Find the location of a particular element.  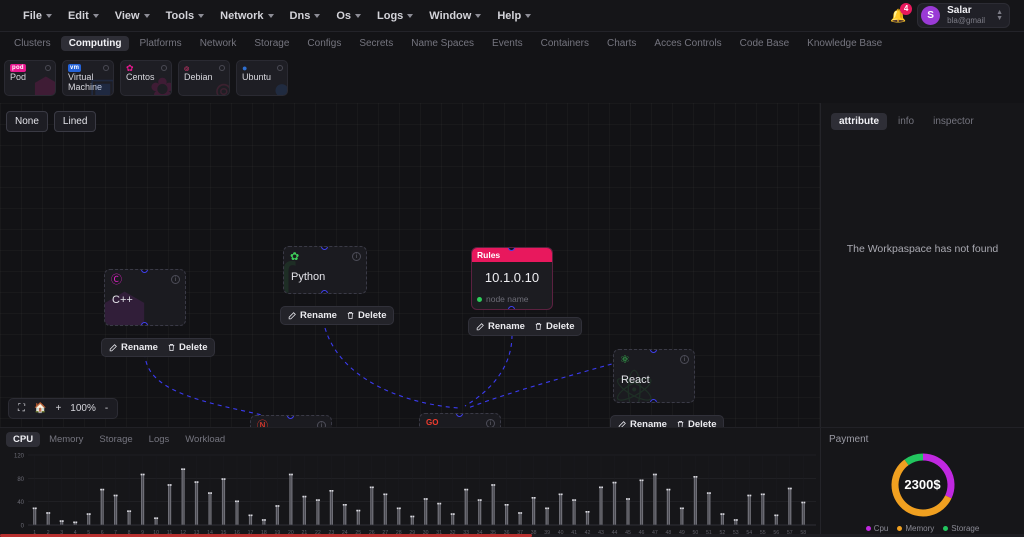

notification-badge: 4 is located at coordinates (906, 8).